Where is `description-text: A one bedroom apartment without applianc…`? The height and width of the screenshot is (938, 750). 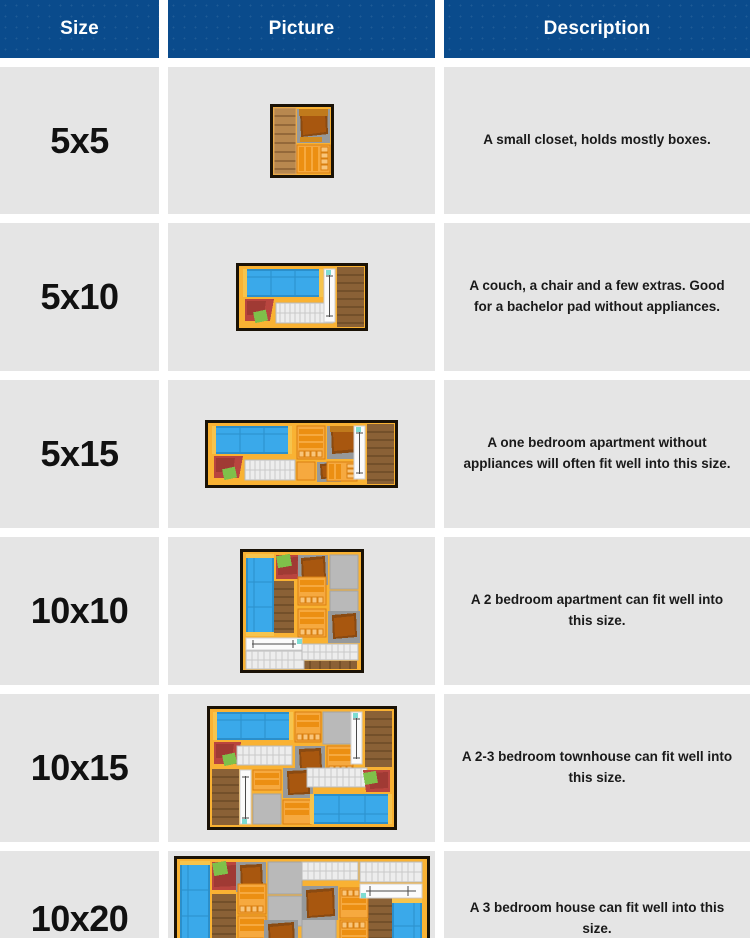 description-text: A one bedroom apartment without applianc… is located at coordinates (597, 453).